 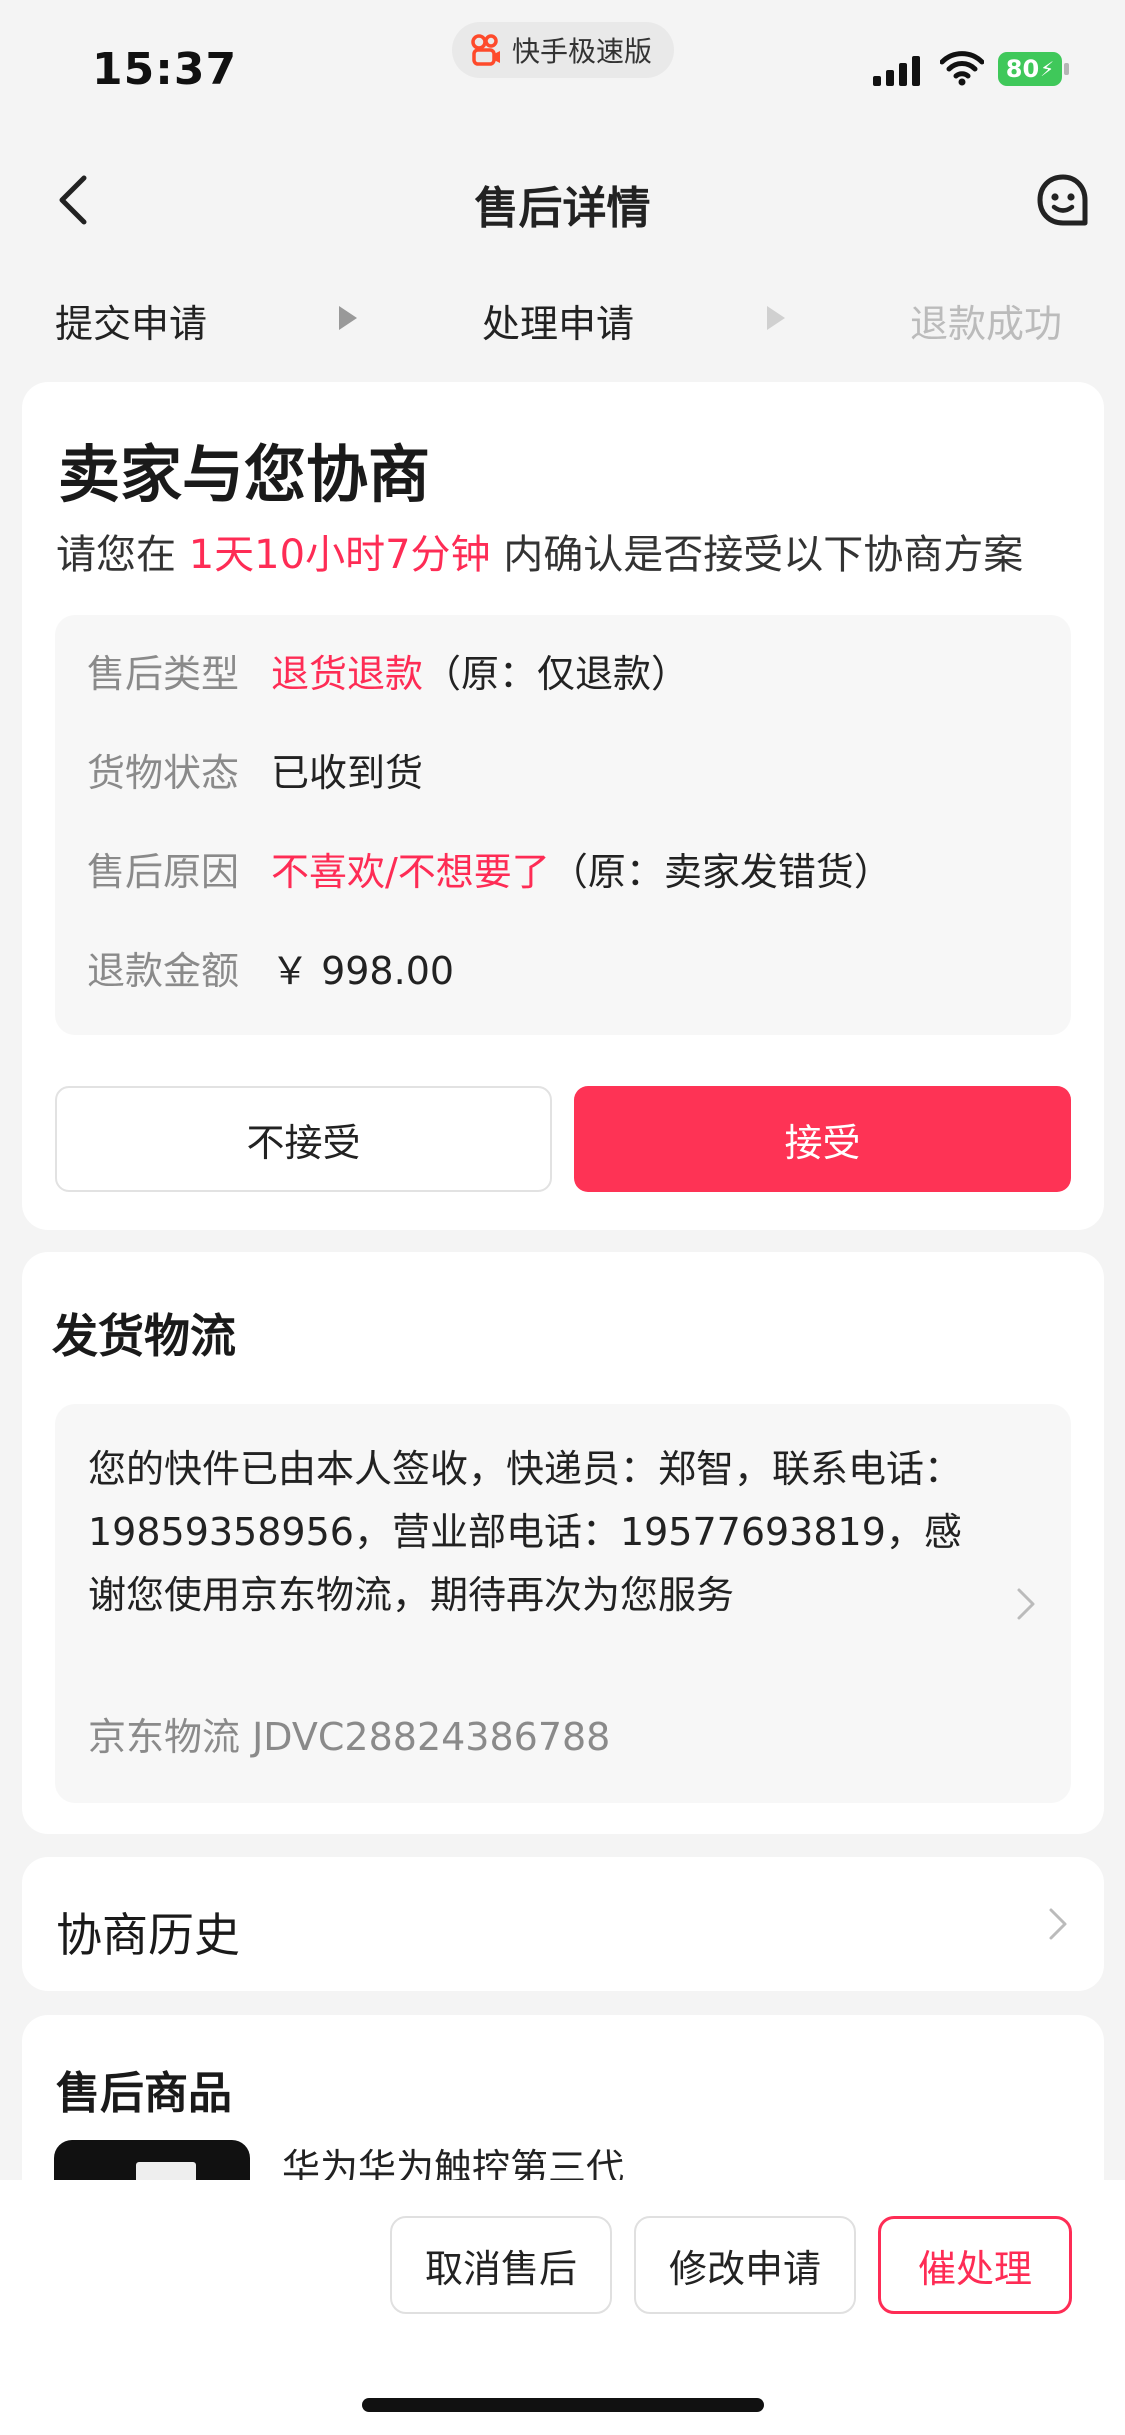 What do you see at coordinates (244, 474) in the screenshot?
I see `negotiation-title: 卖家与您协商` at bounding box center [244, 474].